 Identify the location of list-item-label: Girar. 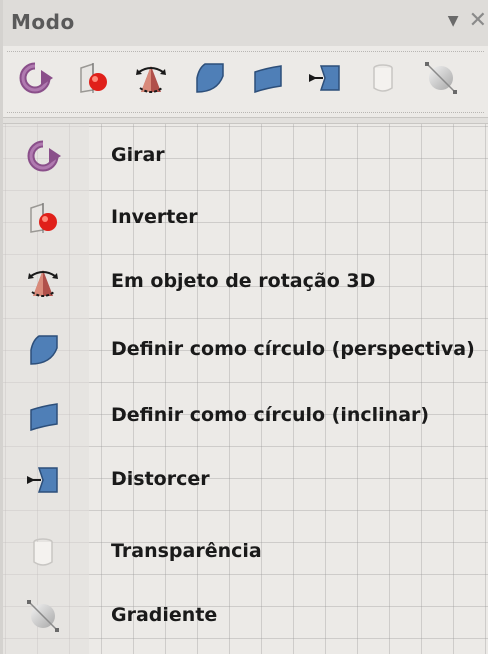
(138, 155).